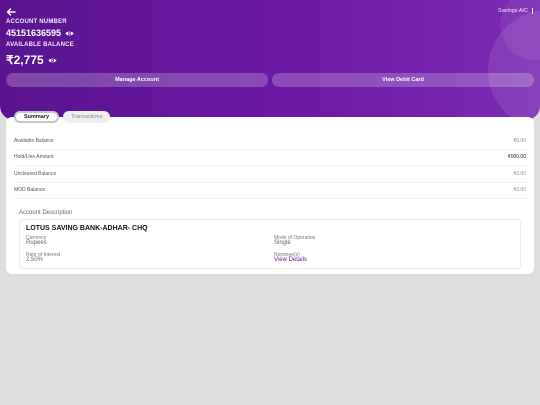  Describe the element at coordinates (270, 191) in the screenshot. I see `summary-row-mod-balance: MOD Balance ₹0.00` at that location.